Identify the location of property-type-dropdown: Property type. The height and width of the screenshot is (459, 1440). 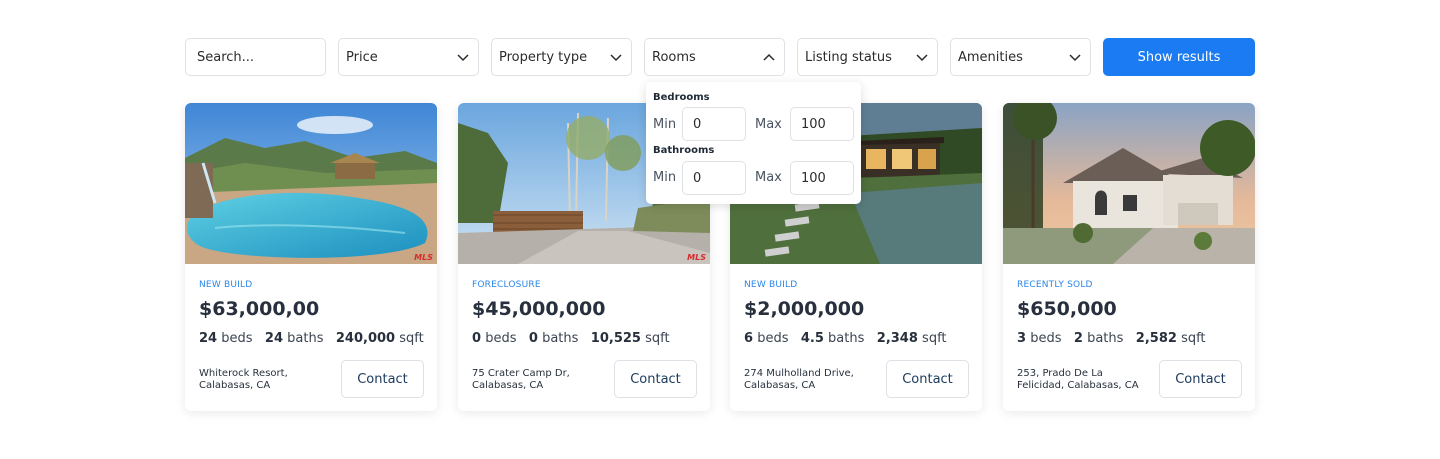
(561, 57).